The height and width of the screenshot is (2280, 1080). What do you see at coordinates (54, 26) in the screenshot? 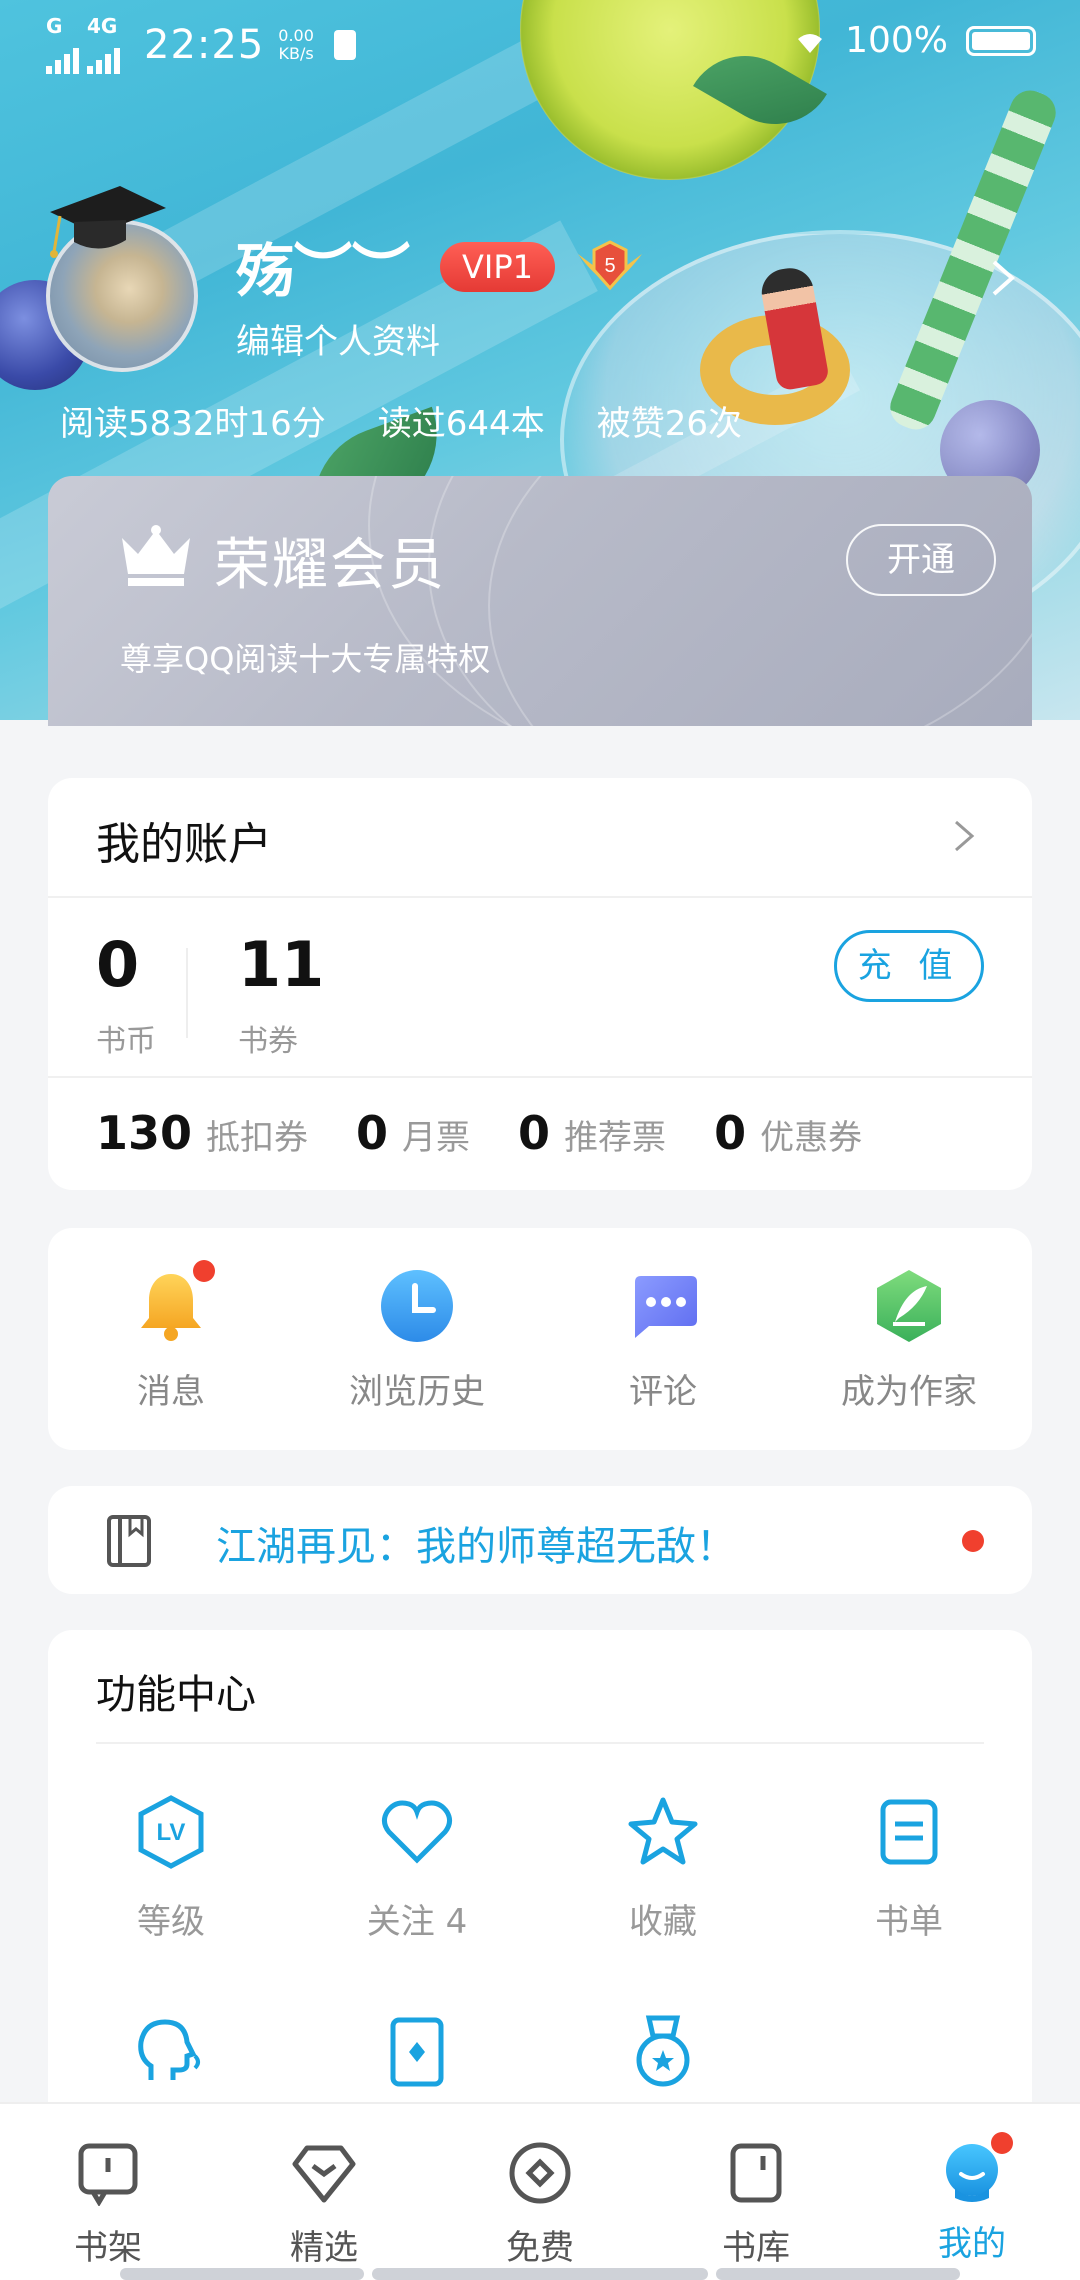
I see `network-type-1: G` at bounding box center [54, 26].